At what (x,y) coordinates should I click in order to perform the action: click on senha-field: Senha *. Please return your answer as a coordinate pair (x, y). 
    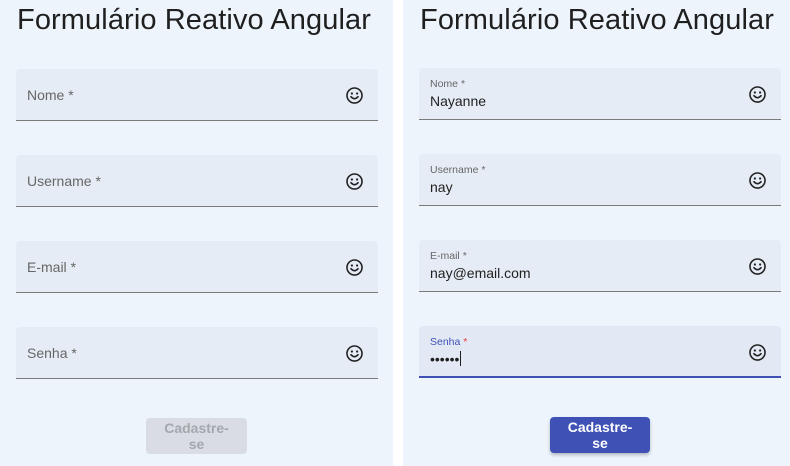
    Looking at the image, I should click on (197, 353).